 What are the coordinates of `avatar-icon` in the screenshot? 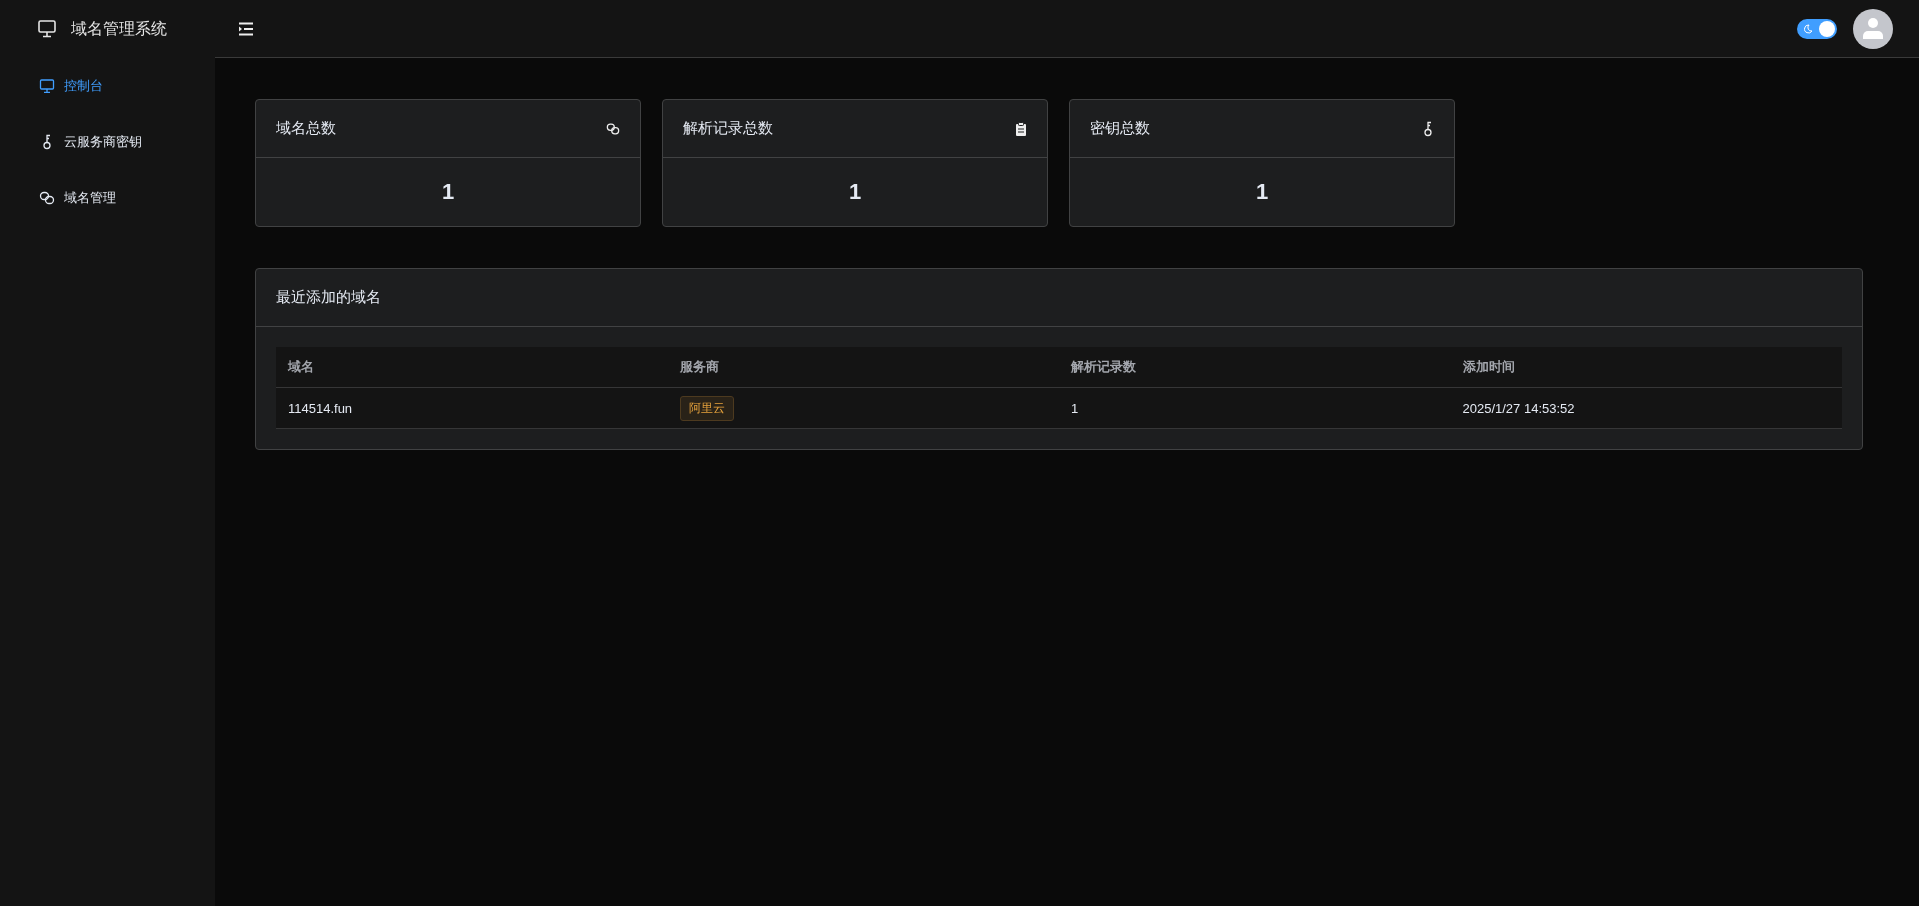 It's located at (1873, 28).